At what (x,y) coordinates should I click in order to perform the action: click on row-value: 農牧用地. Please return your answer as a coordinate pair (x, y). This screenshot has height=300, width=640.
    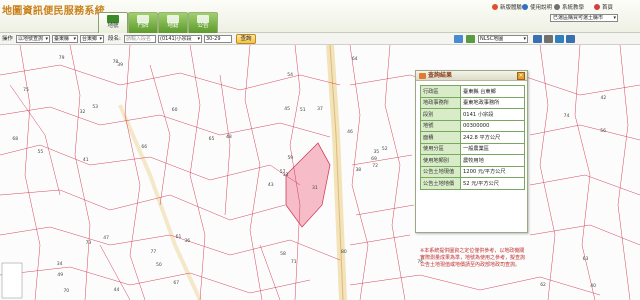
    Looking at the image, I should click on (492, 160).